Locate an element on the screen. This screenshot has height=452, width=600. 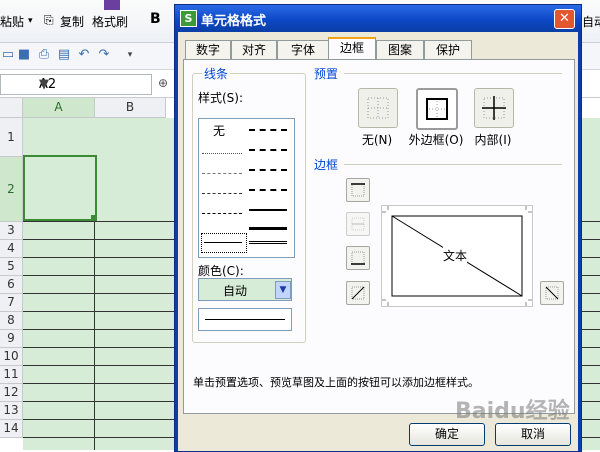
hint-text: 单击预置选项、预览草图及上面的按钮可以添加边框样式。 is located at coordinates (336, 382).